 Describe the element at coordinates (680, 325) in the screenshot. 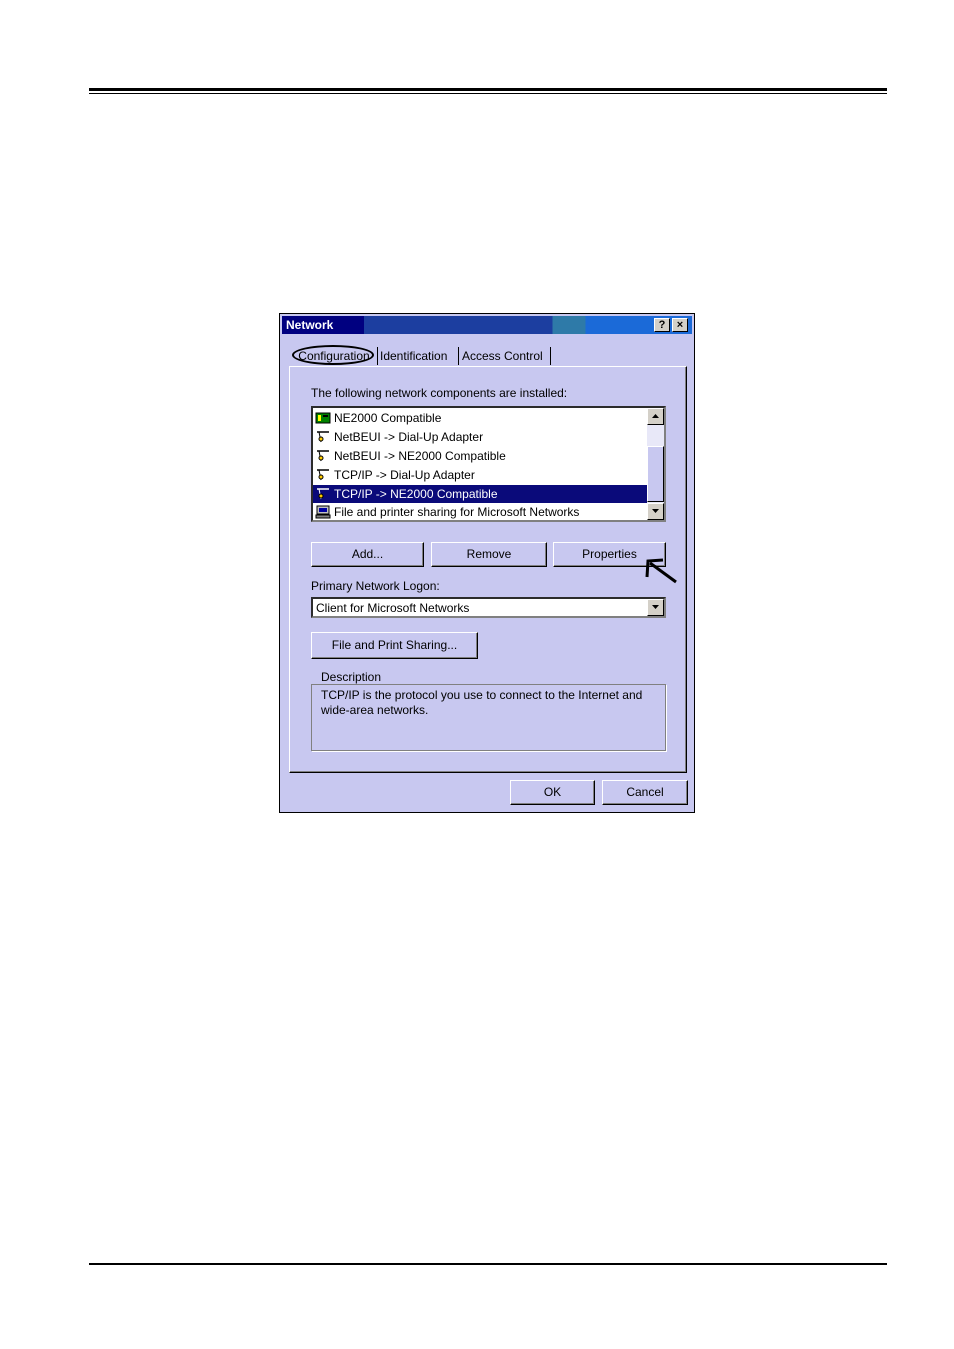

I see `close-button: ×` at that location.